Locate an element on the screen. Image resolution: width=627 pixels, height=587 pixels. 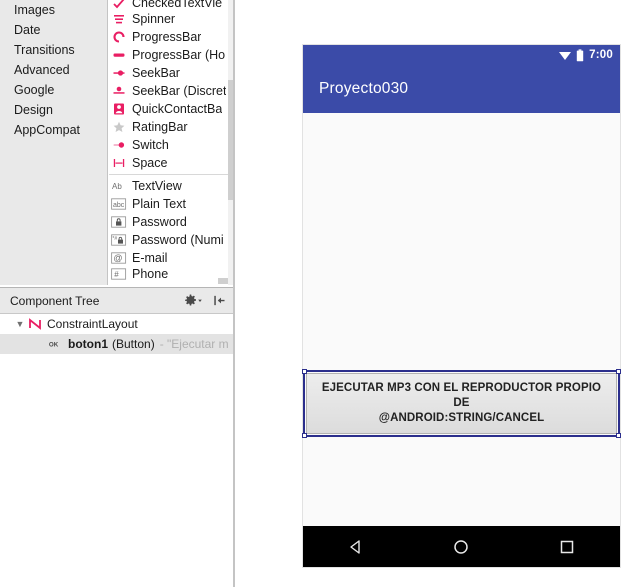
palette-category-advanced: Advanced is located at coordinates (53, 70).